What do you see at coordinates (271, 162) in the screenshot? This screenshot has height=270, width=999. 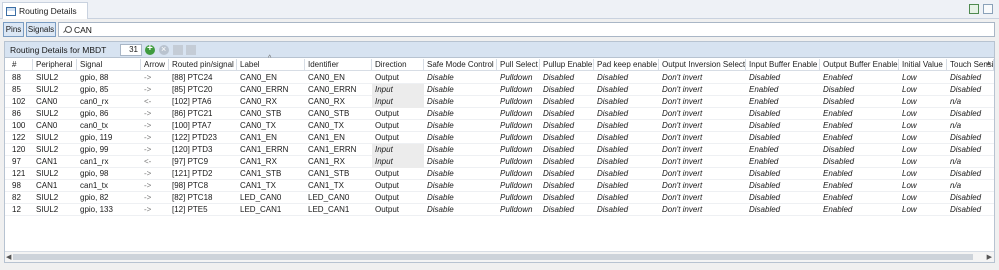 I see `cell-label: CAN1_RX` at bounding box center [271, 162].